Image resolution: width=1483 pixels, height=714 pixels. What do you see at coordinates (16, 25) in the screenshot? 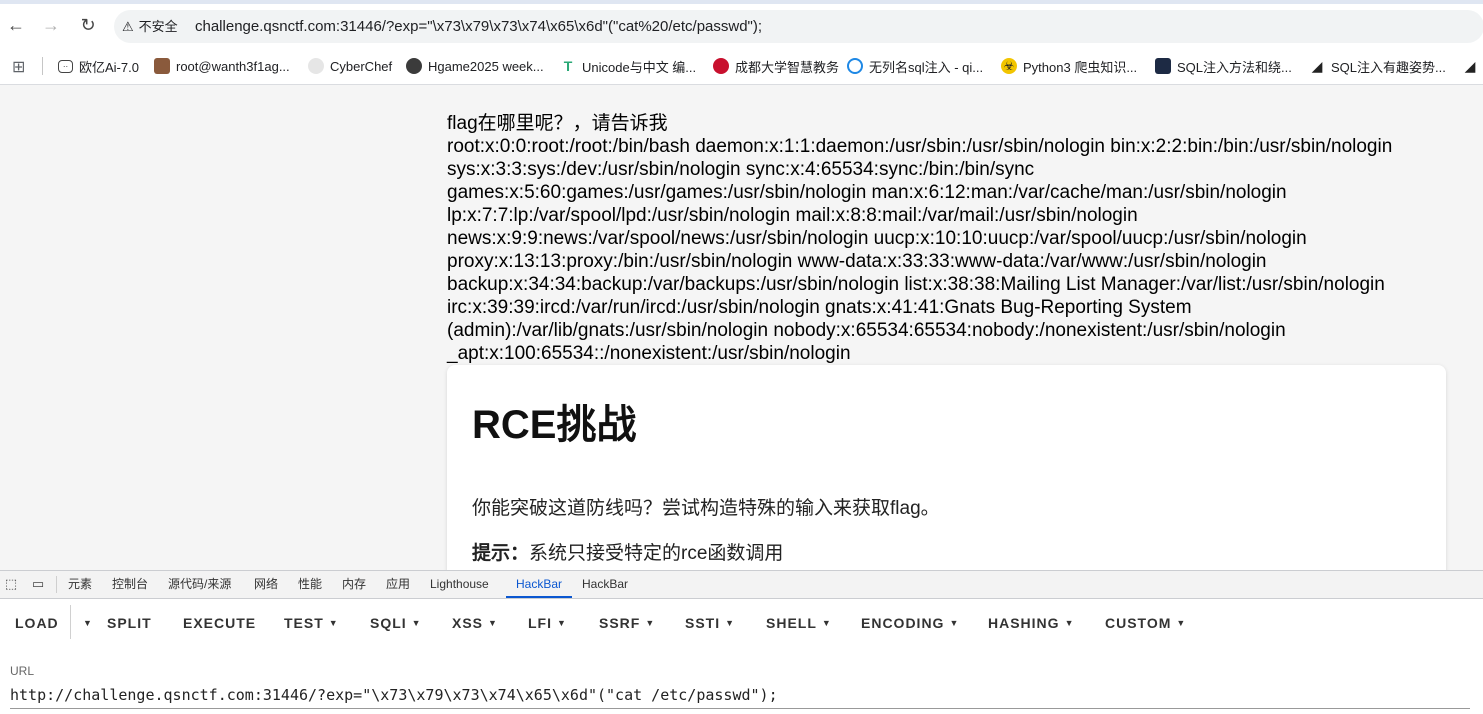
I see `back-icon: ←` at bounding box center [16, 25].